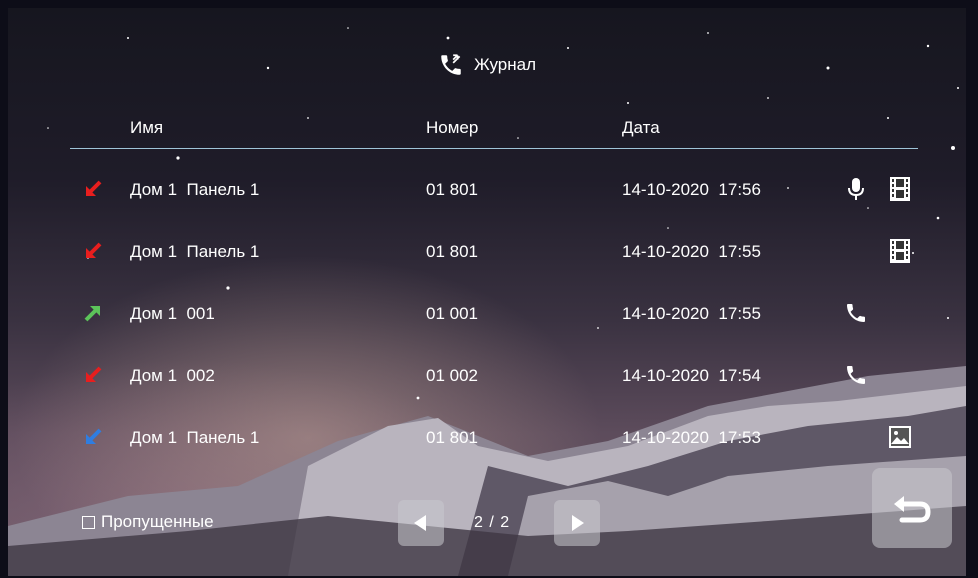  I want to click on title-text: Журнал, so click(505, 64).